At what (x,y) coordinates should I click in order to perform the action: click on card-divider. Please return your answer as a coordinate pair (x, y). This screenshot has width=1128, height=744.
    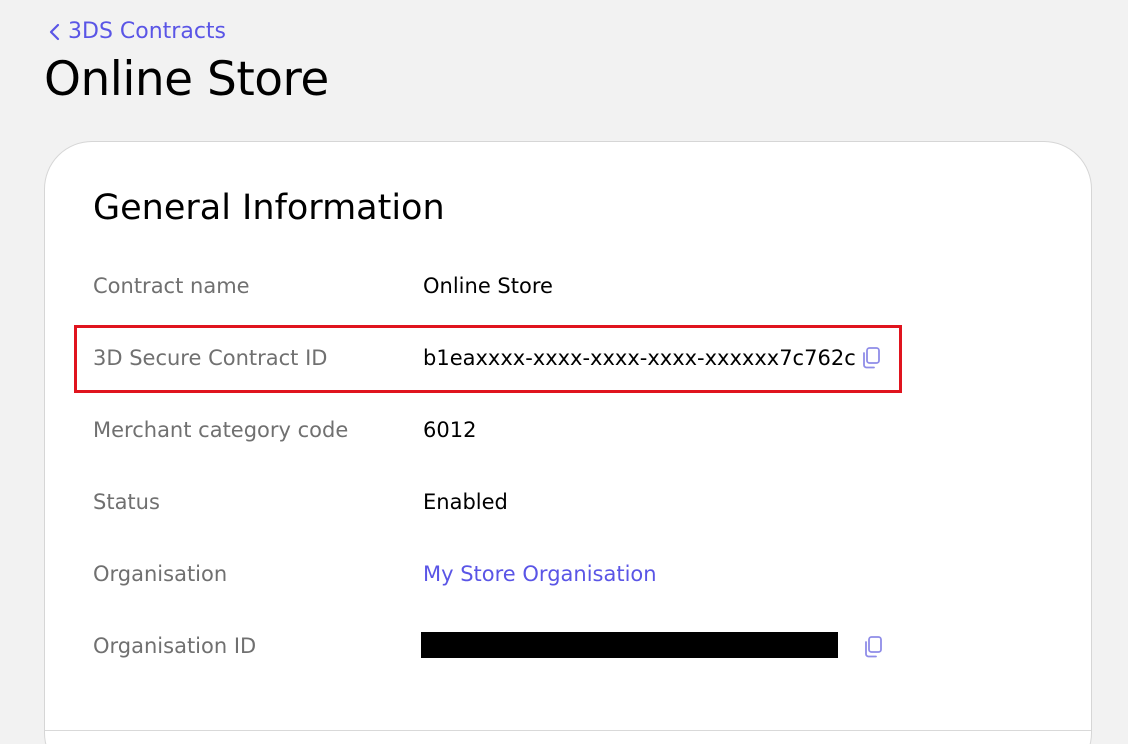
    Looking at the image, I should click on (568, 730).